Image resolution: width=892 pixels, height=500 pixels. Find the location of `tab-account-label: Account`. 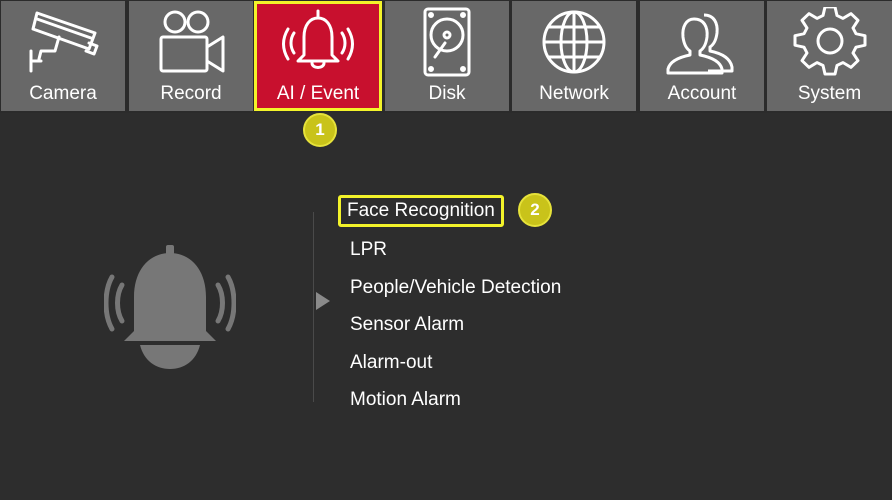

tab-account-label: Account is located at coordinates (702, 93).